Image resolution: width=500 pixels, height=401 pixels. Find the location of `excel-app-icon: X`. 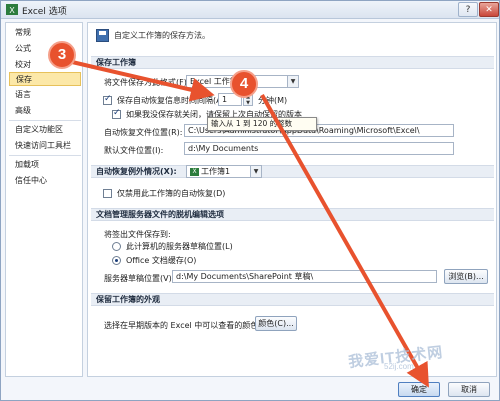

excel-app-icon: X is located at coordinates (12, 9).